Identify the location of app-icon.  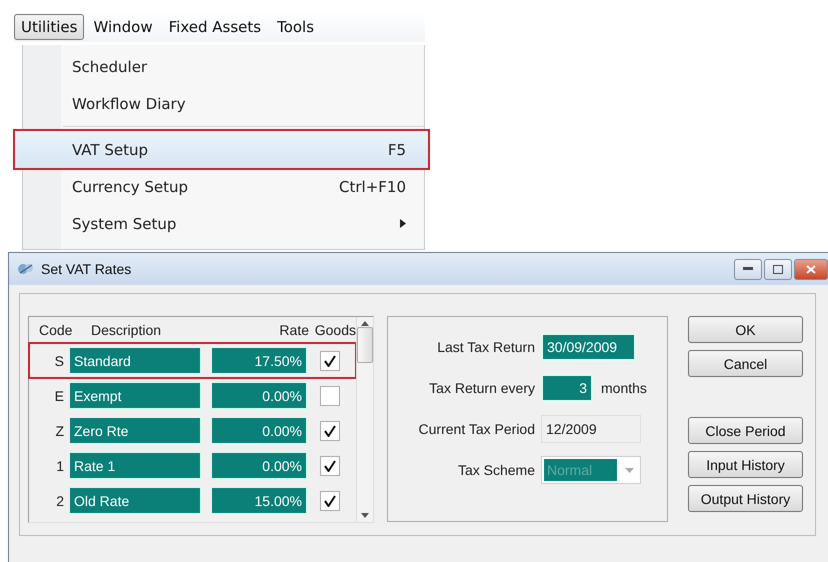
(26, 269).